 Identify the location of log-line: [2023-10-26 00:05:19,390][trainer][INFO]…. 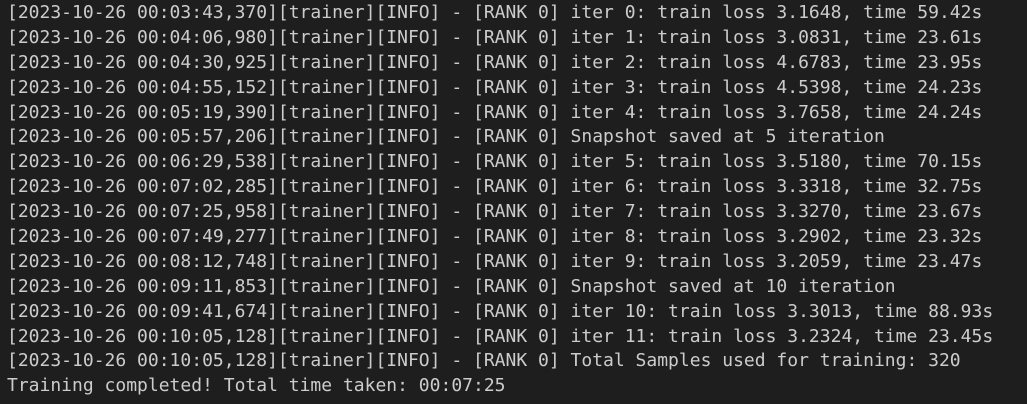
(495, 112).